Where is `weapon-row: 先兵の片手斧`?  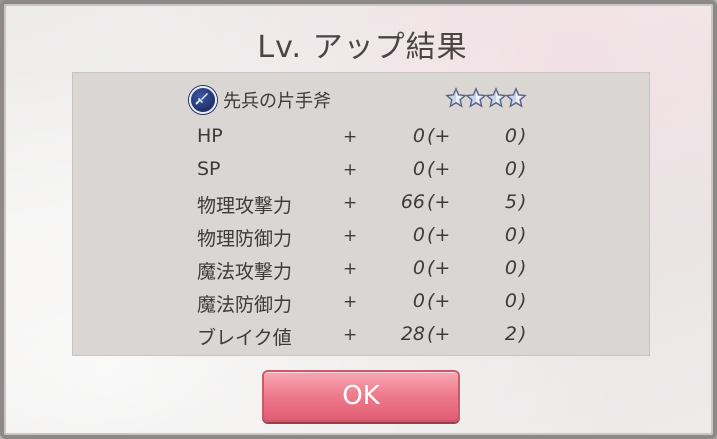 weapon-row: 先兵の片手斧 is located at coordinates (260, 100).